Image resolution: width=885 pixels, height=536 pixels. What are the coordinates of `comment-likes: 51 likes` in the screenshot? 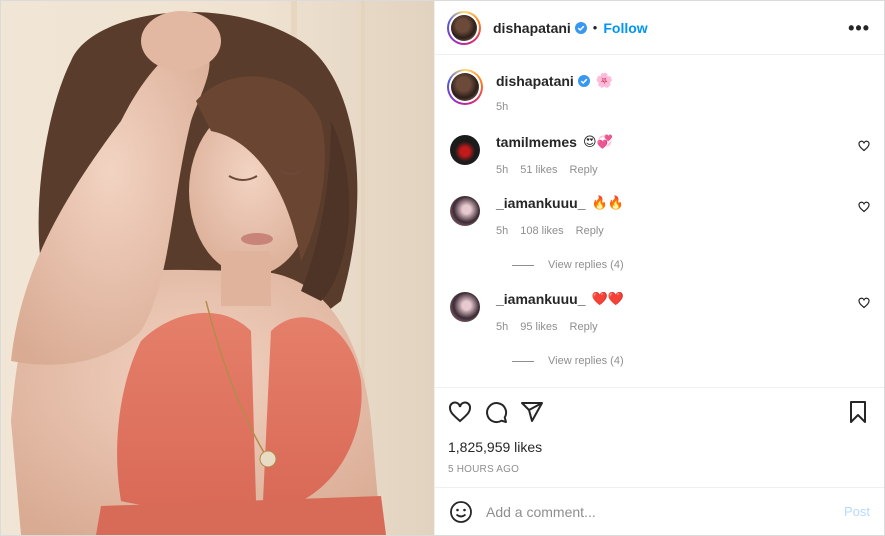 It's located at (538, 170).